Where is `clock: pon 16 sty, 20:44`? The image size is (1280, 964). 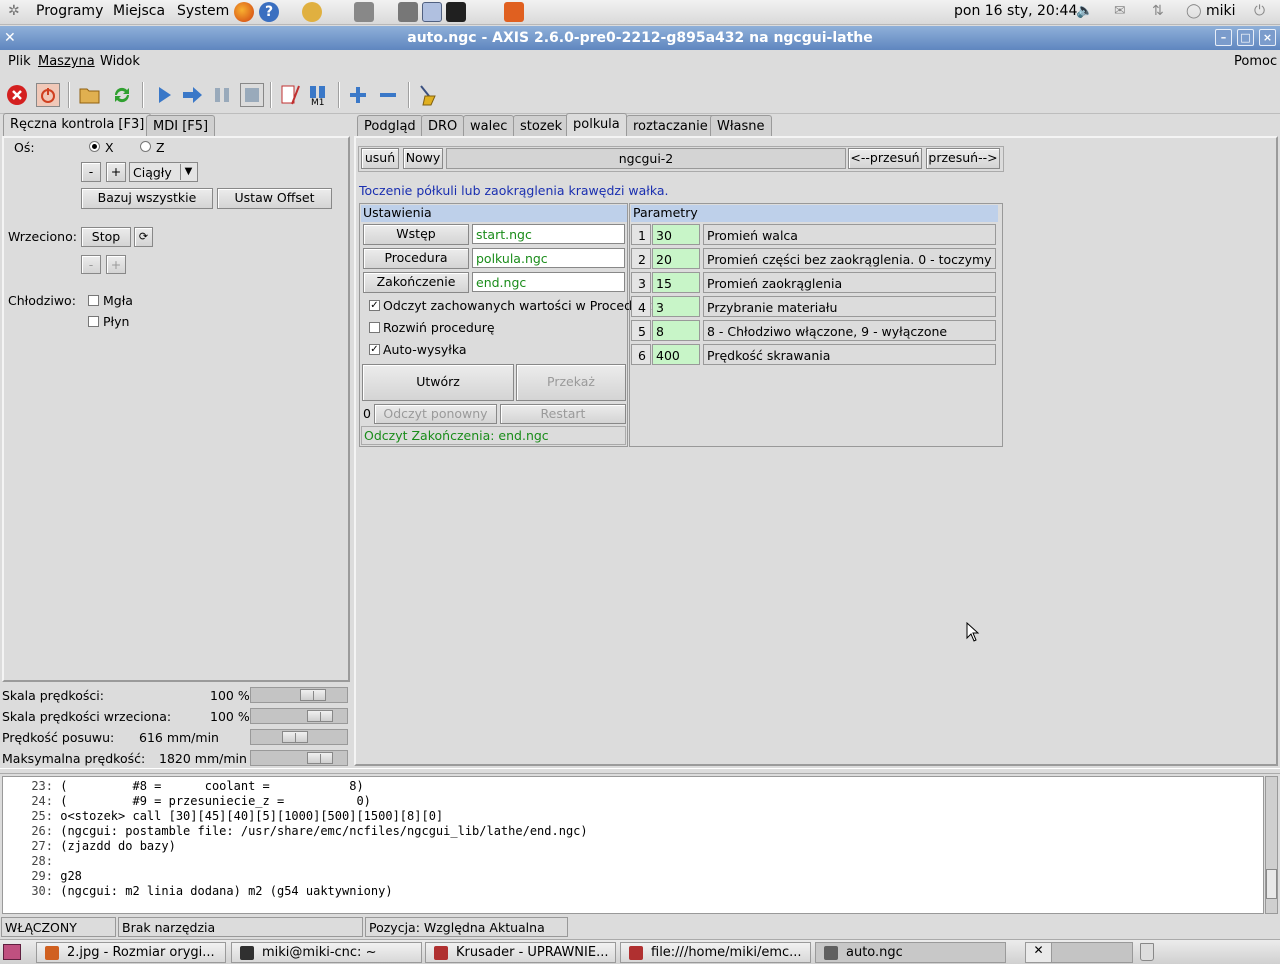
clock: pon 16 sty, 20:44 is located at coordinates (1015, 11).